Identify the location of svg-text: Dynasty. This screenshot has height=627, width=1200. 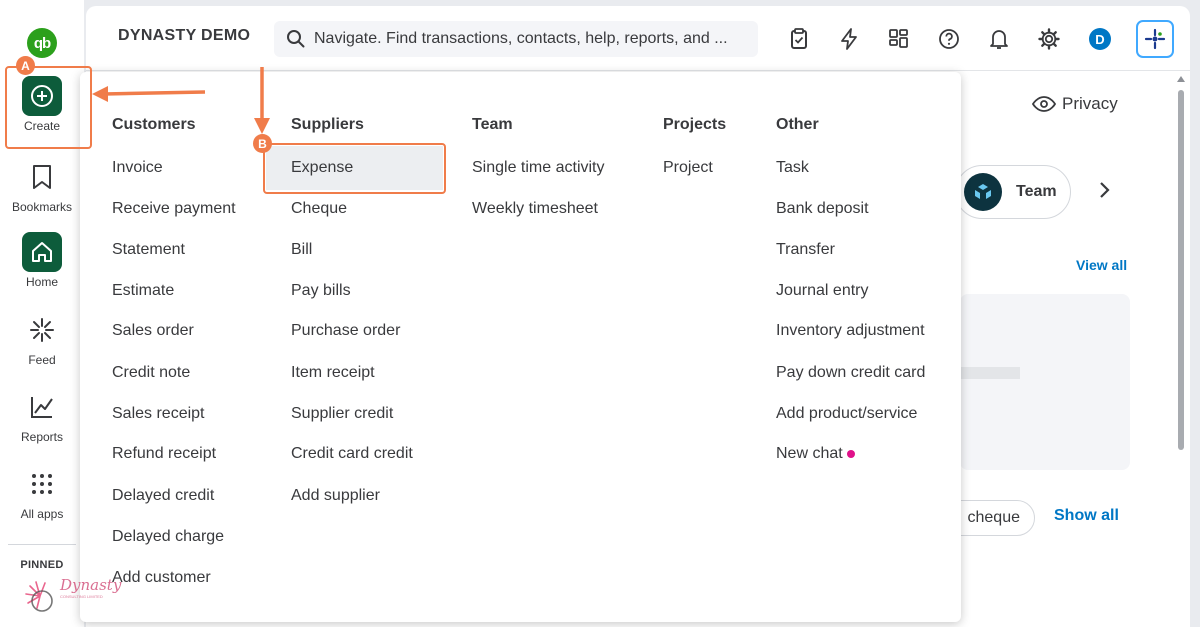
(90, 585).